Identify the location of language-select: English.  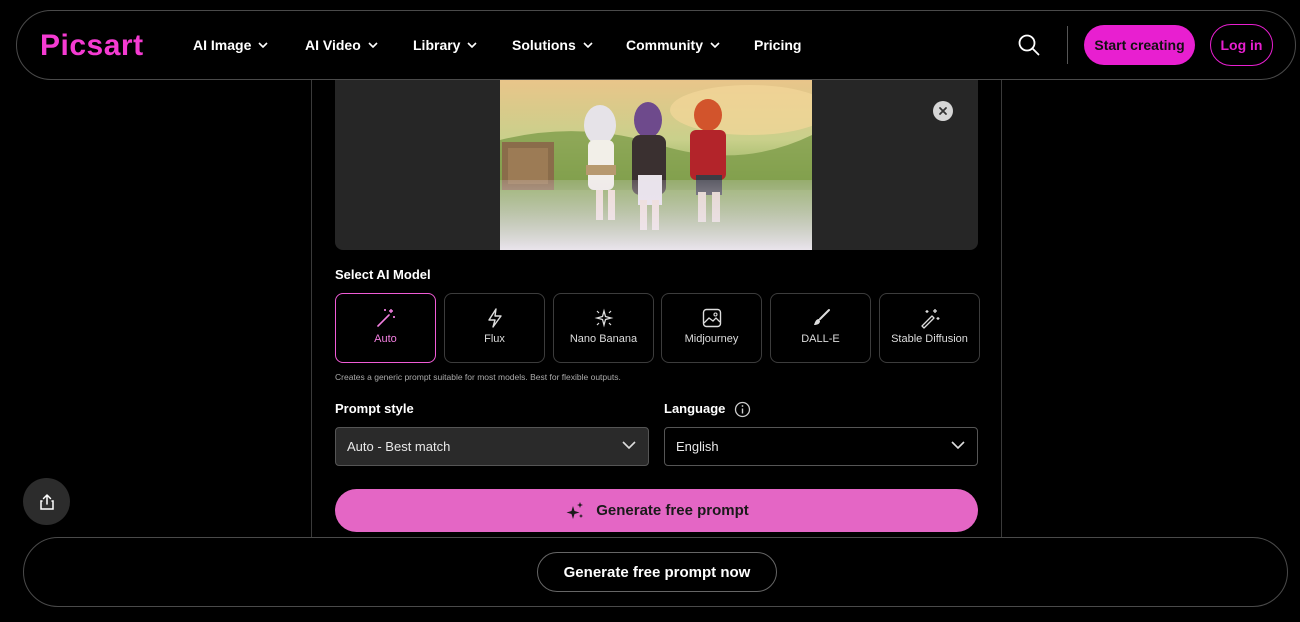
(821, 446).